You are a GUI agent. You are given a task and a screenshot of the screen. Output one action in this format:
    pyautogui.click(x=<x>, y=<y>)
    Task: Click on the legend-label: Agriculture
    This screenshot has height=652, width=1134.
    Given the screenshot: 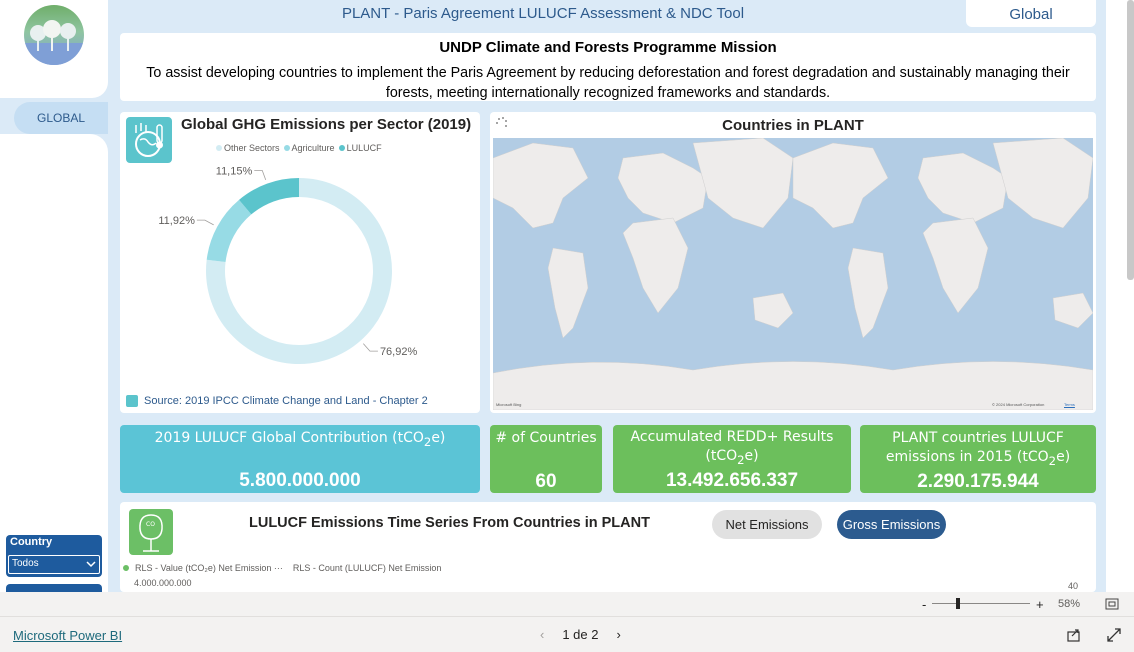 What is the action you would take?
    pyautogui.click(x=313, y=148)
    